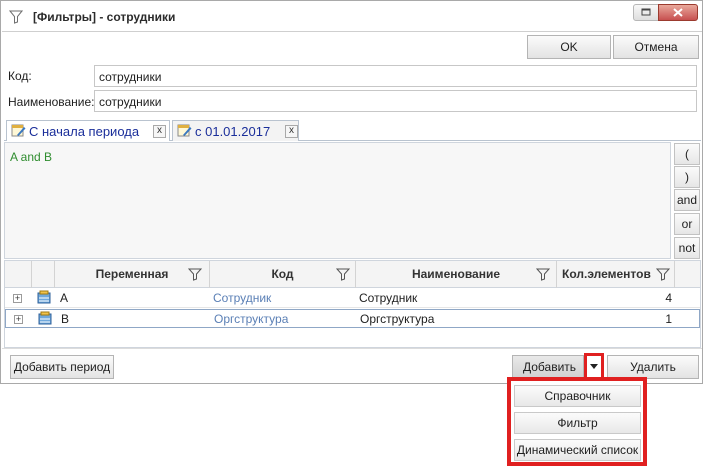  Describe the element at coordinates (64, 298) in the screenshot. I see `variable-cell: A` at that location.